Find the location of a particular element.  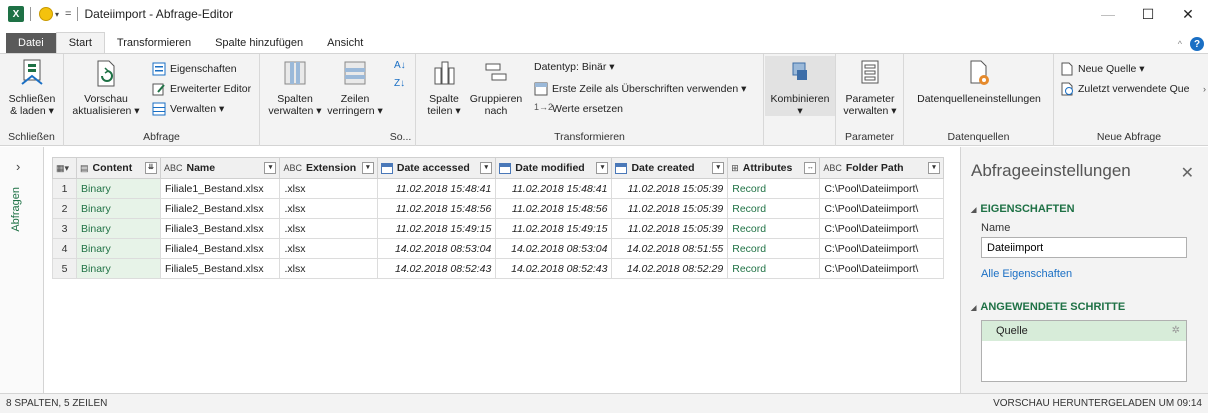

combine-button: Kombinieren ▾ is located at coordinates (800, 87).